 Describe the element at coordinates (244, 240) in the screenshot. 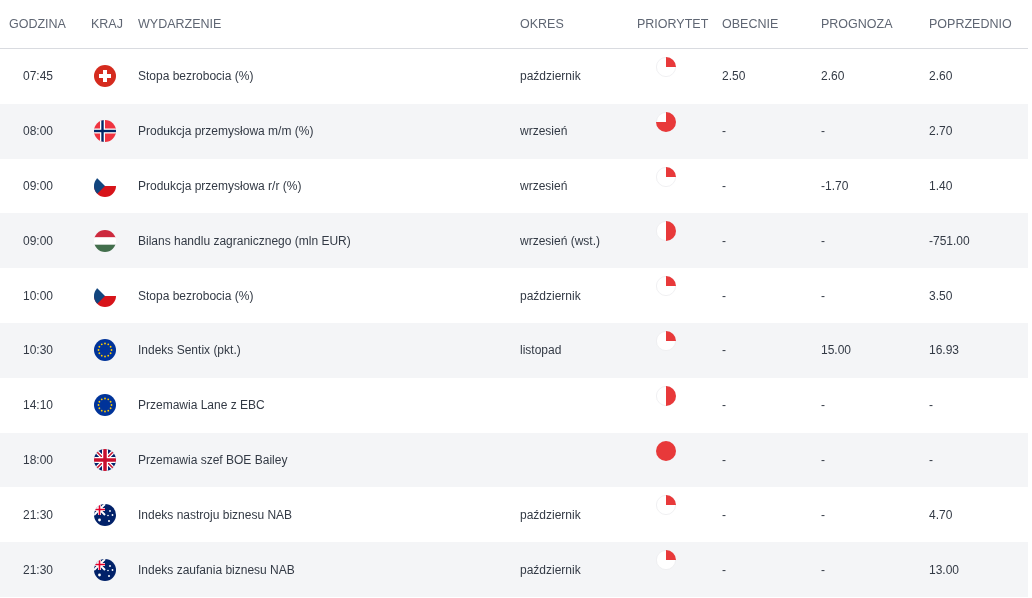

I see `event-name: Bilans handlu zagranicznego (mln EUR)` at that location.